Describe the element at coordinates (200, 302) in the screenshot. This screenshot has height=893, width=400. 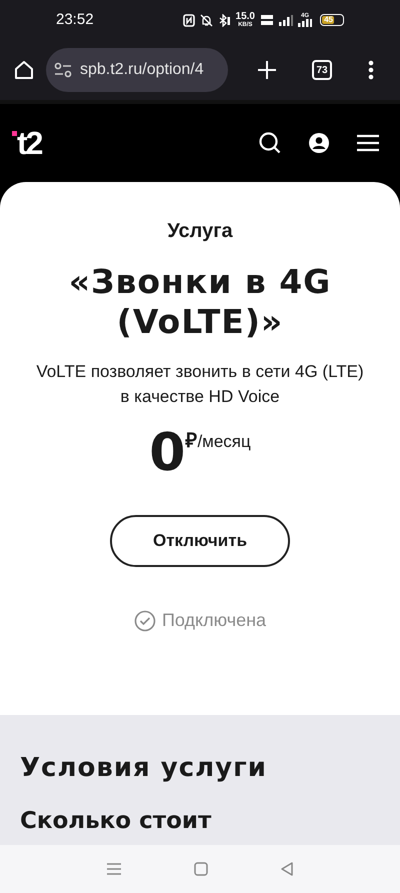
I see `service-title: «Звонки в 4G (VoLTE)»` at that location.